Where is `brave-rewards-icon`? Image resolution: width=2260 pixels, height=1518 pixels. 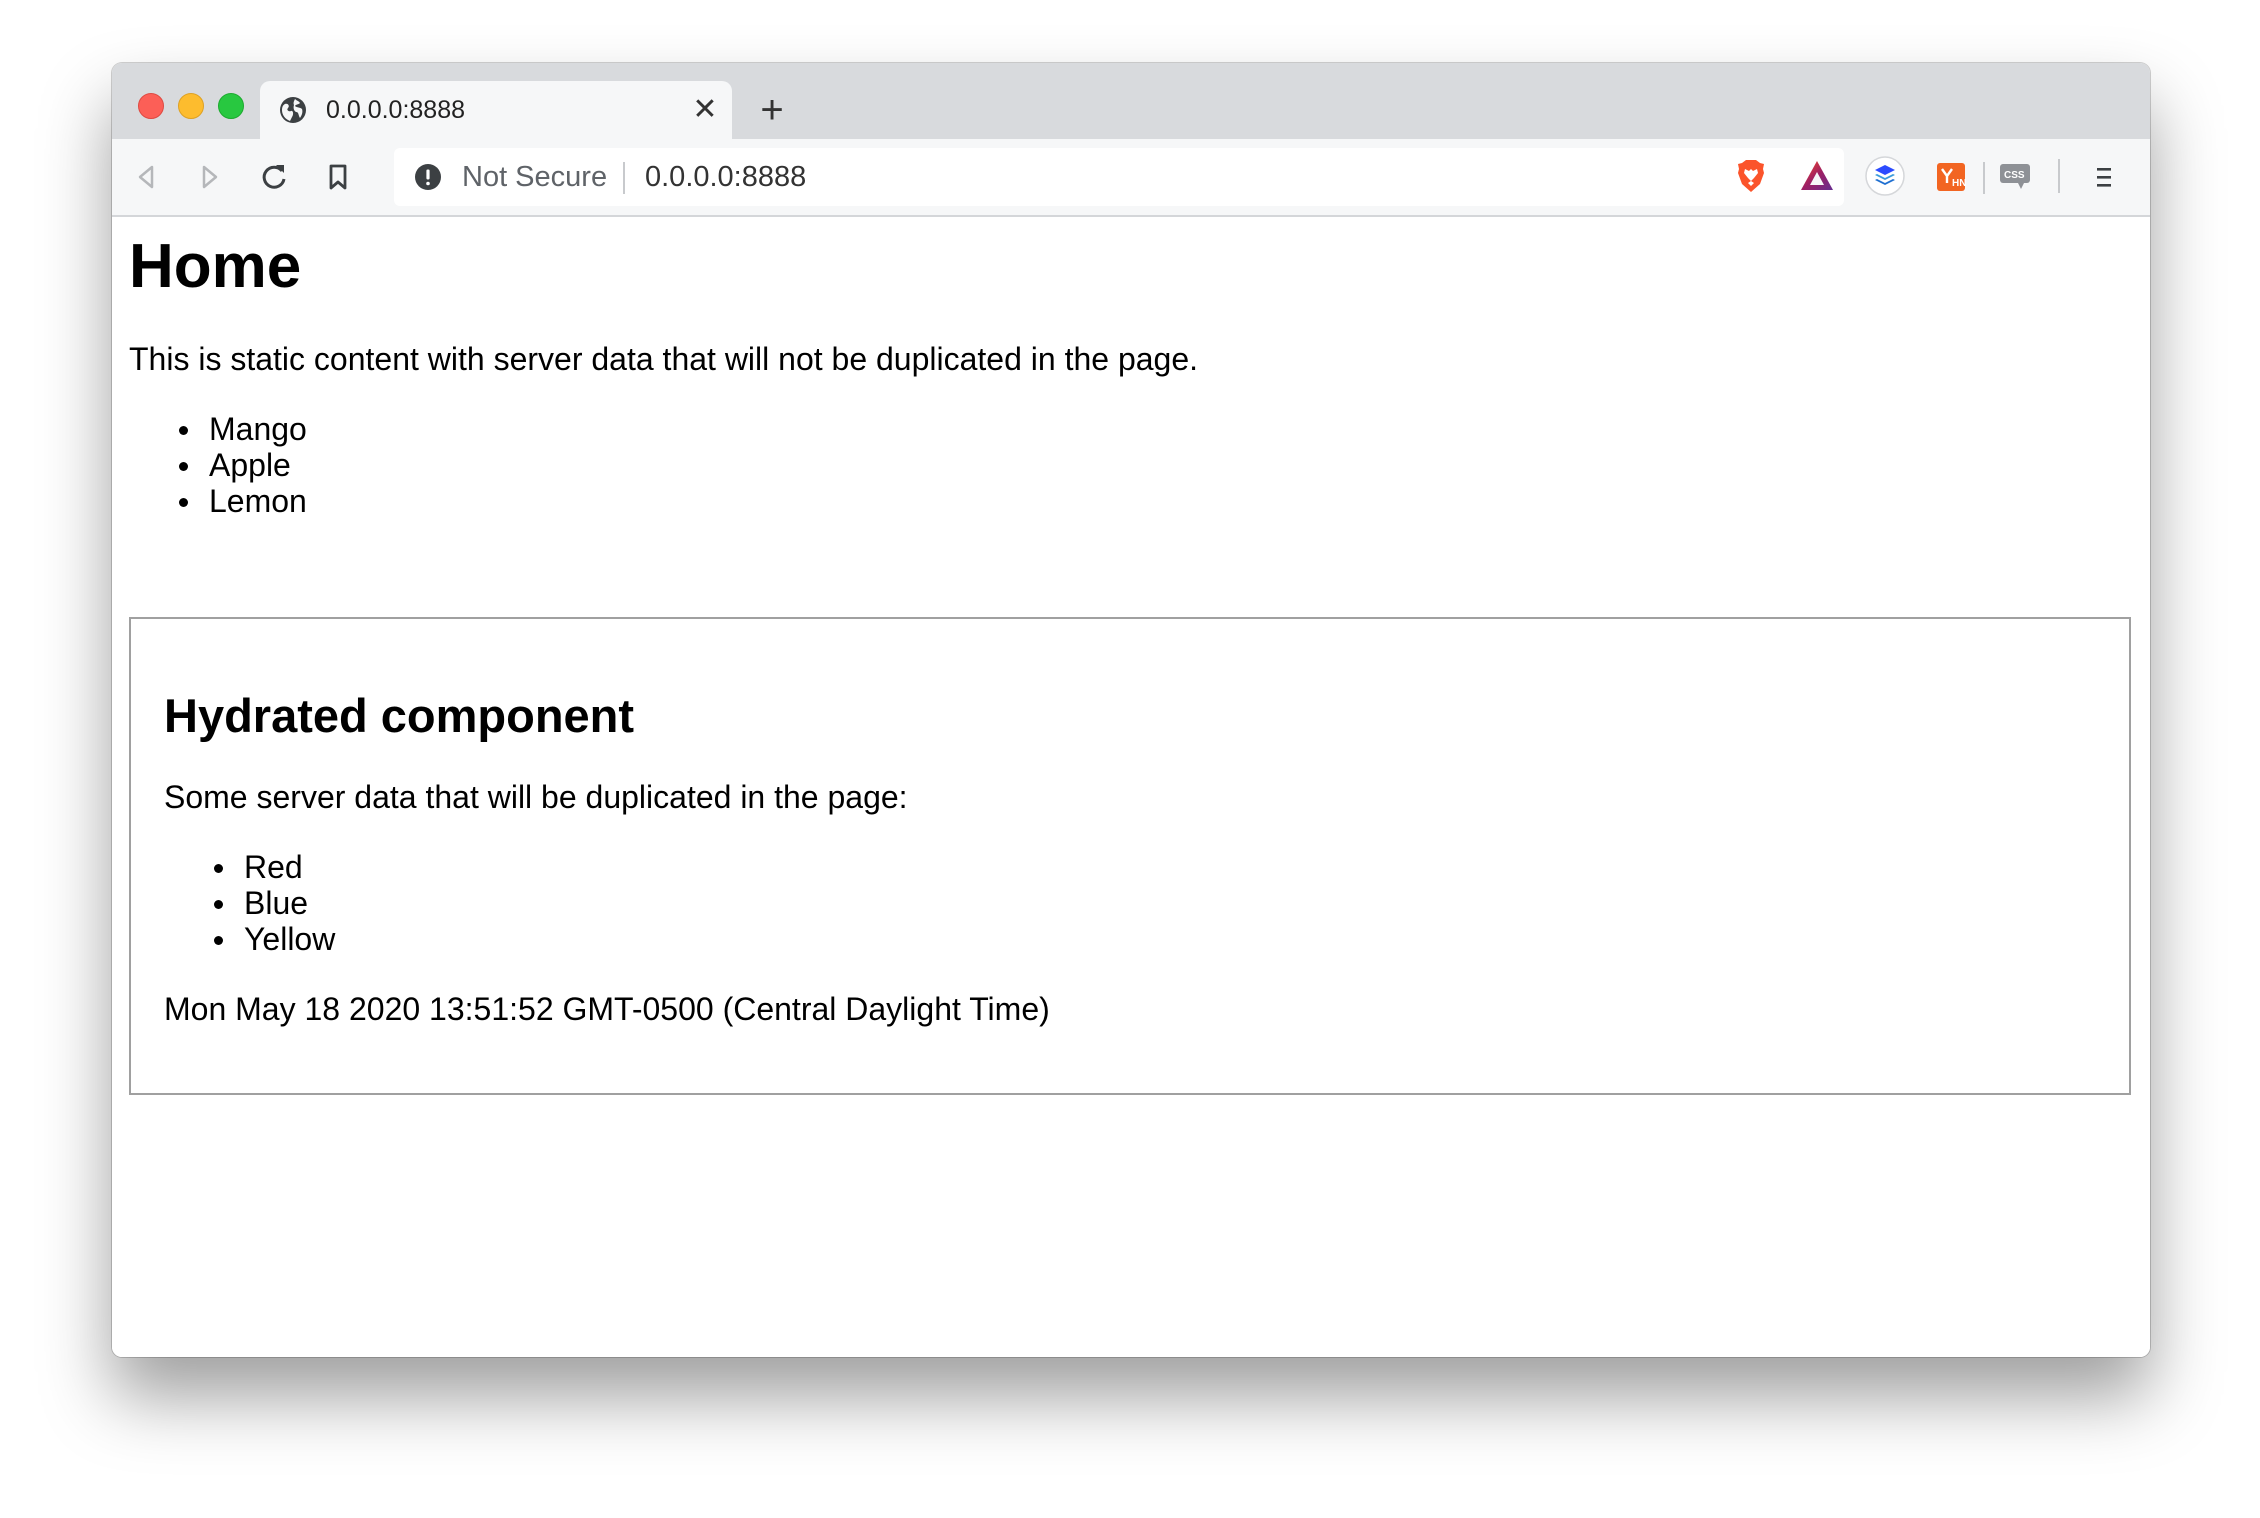 brave-rewards-icon is located at coordinates (1817, 176).